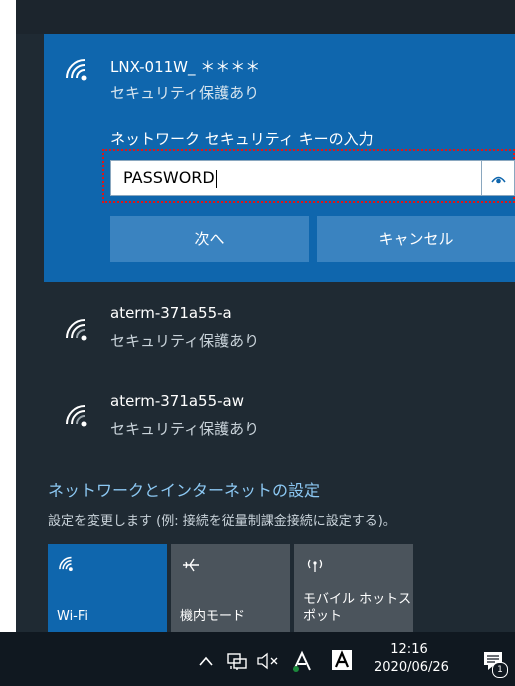  What do you see at coordinates (409, 649) in the screenshot?
I see `clock-time: 12:16` at bounding box center [409, 649].